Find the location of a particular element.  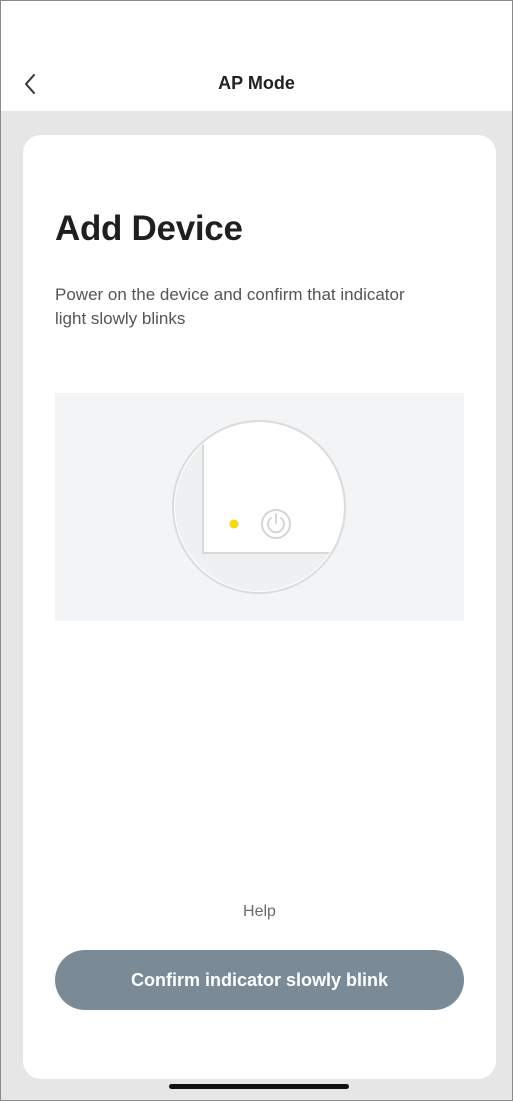

navigation-bar: AP Mode is located at coordinates (256, 56).